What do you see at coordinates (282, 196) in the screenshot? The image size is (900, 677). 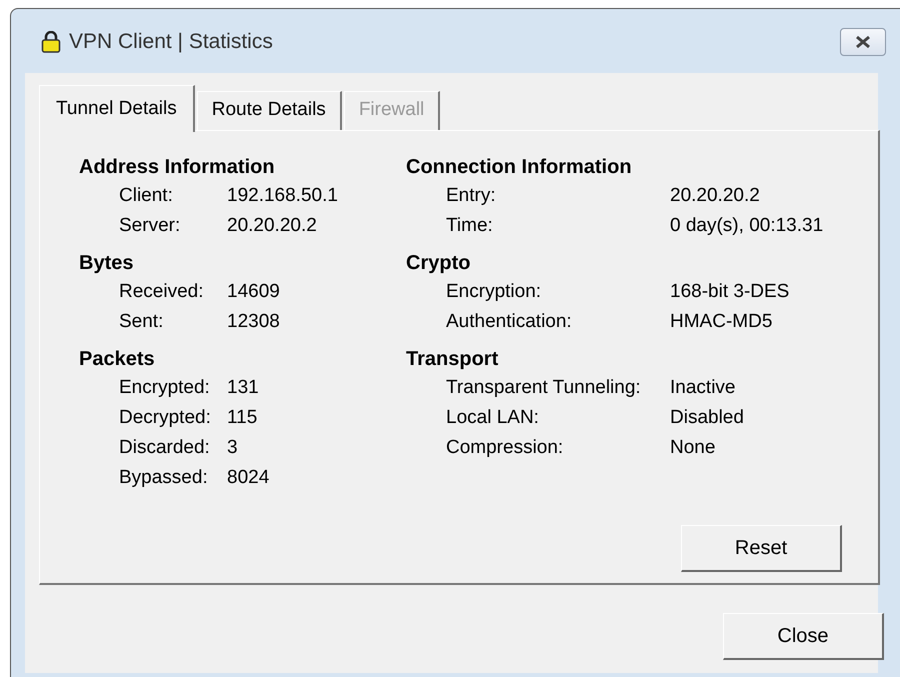 I see `stat-value: 192.168.50.1` at bounding box center [282, 196].